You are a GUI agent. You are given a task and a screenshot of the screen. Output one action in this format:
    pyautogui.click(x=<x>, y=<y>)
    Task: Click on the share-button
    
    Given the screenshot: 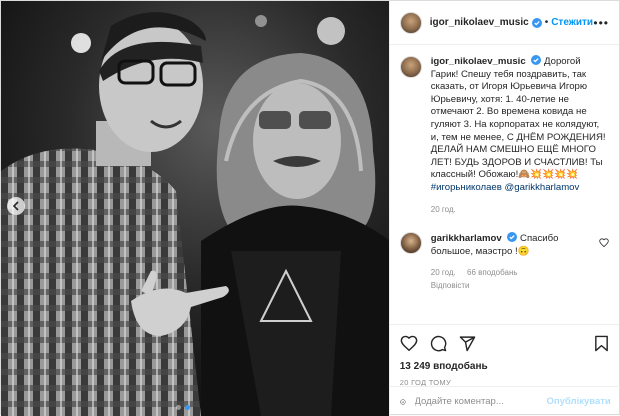 What is the action you would take?
    pyautogui.click(x=467, y=343)
    